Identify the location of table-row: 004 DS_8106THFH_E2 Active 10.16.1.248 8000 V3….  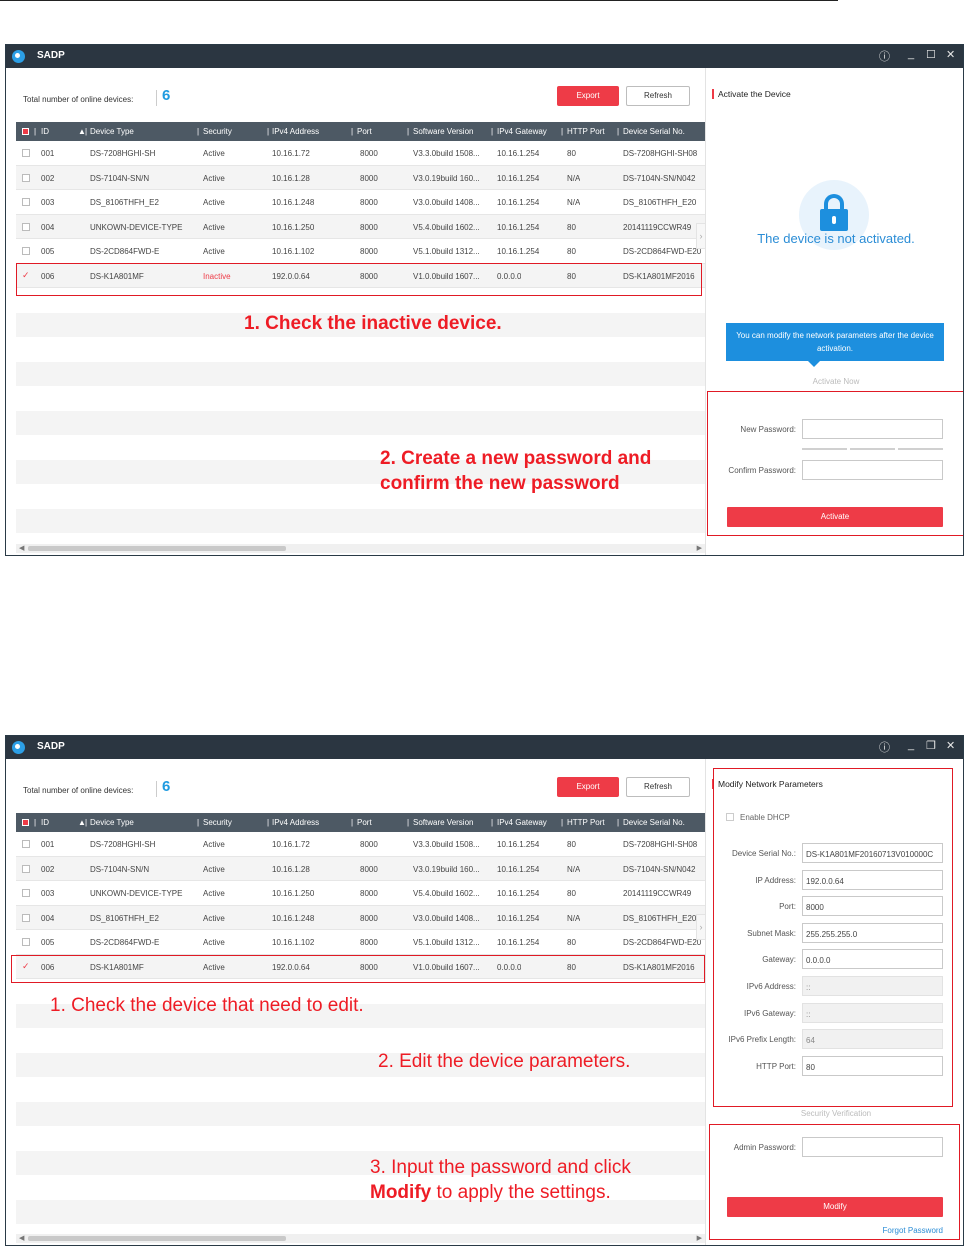
(360, 917).